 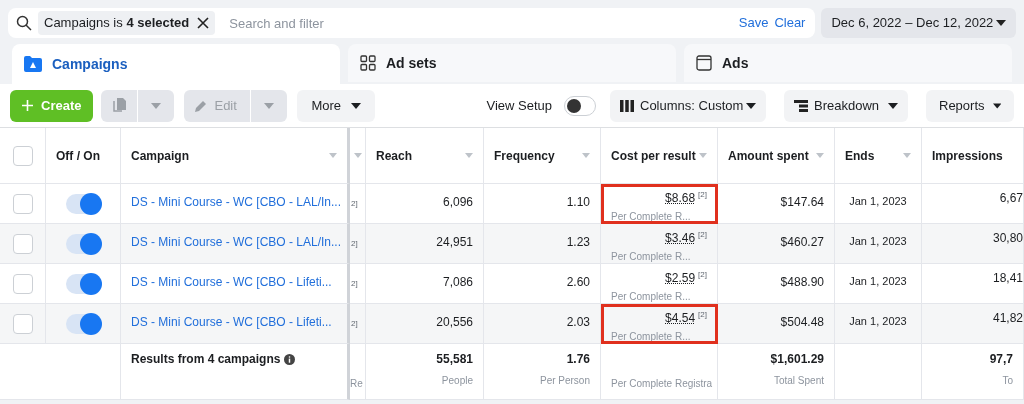 What do you see at coordinates (802, 202) in the screenshot?
I see `table-cell: $147.64` at bounding box center [802, 202].